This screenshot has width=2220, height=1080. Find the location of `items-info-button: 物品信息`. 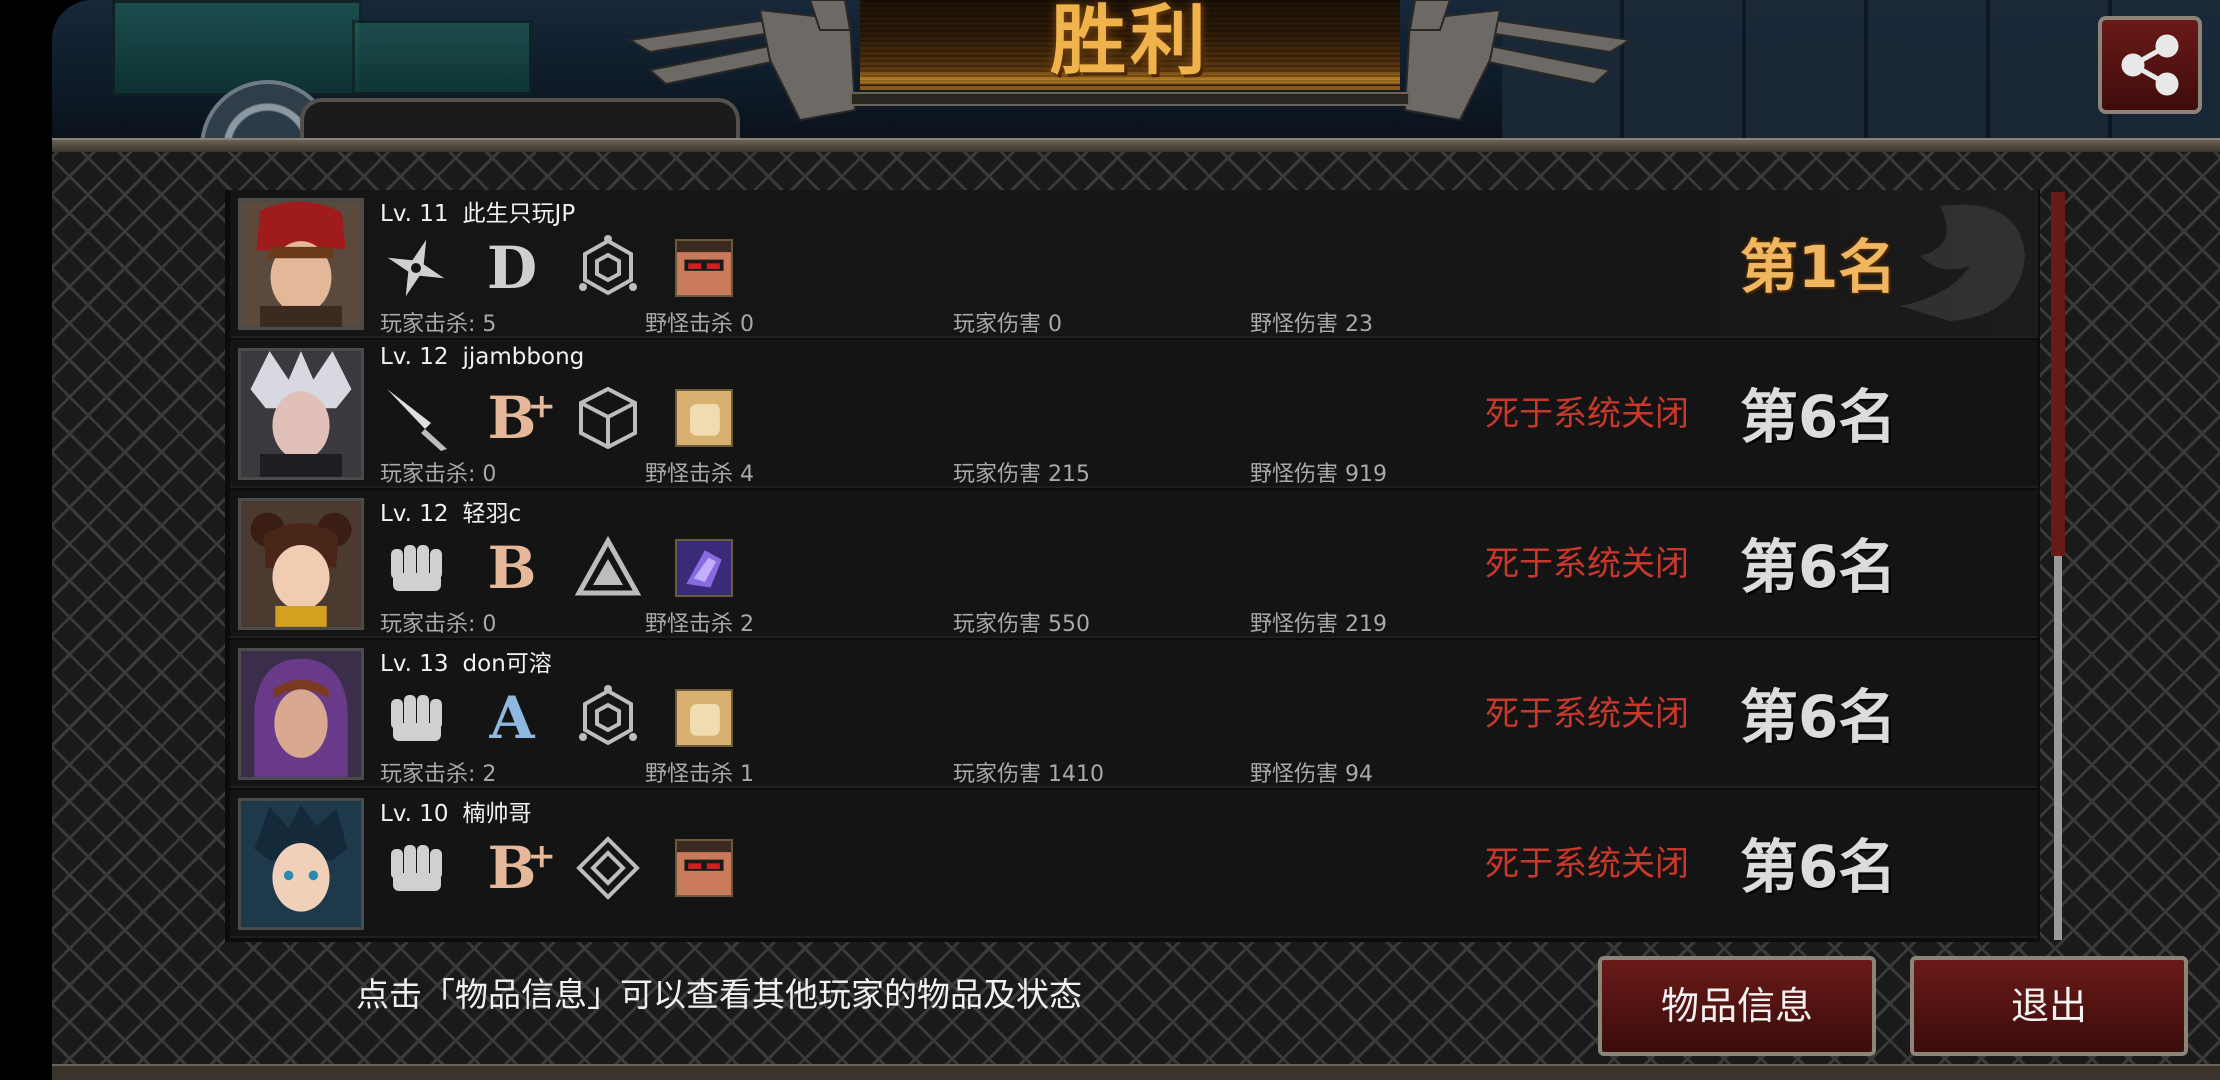

items-info-button: 物品信息 is located at coordinates (1737, 1006).